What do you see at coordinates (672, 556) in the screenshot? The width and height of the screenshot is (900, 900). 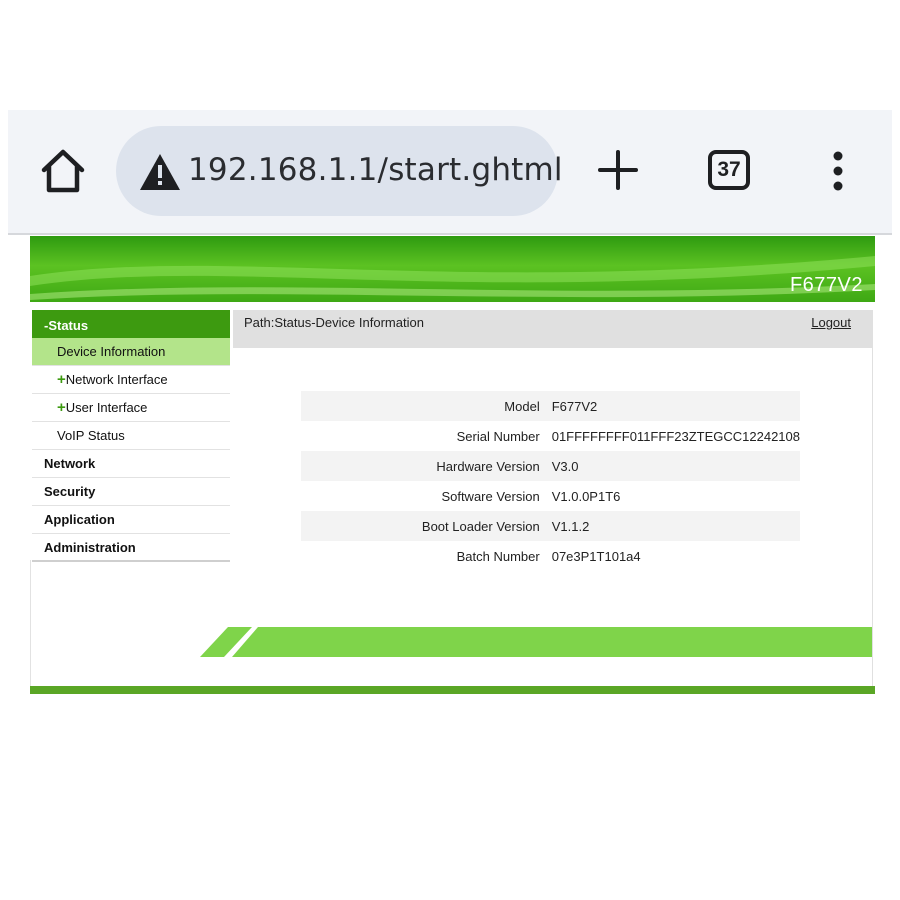 I see `row-value: 07e3P1T101a4` at bounding box center [672, 556].